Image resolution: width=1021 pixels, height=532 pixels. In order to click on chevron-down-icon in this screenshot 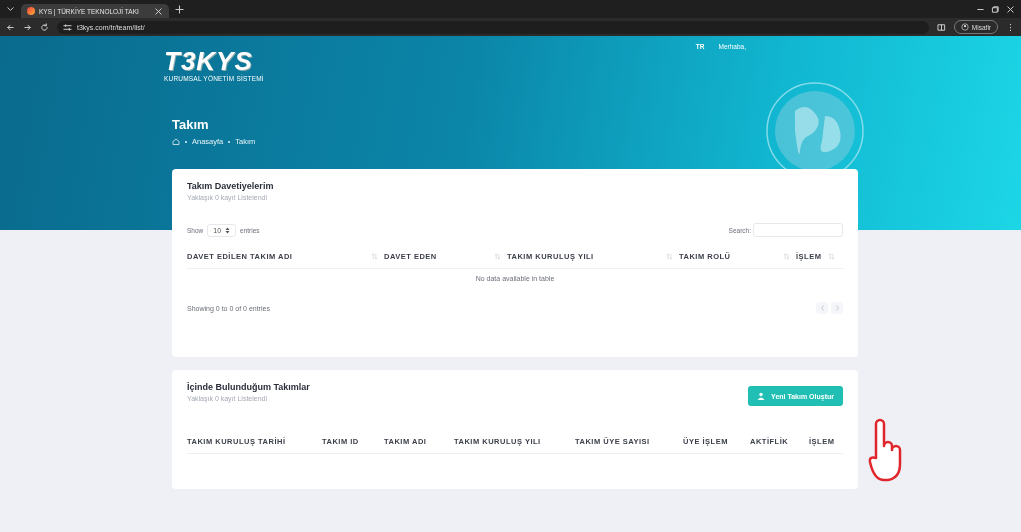, I will do `click(10, 9)`.